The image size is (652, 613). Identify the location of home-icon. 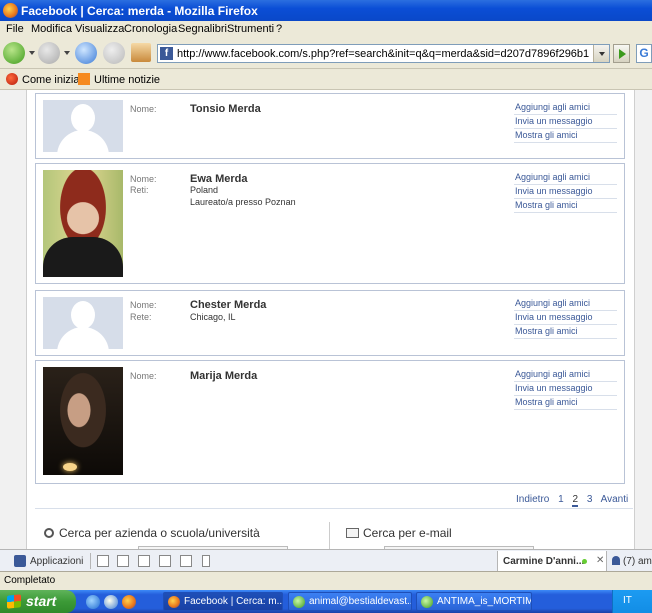
(141, 52).